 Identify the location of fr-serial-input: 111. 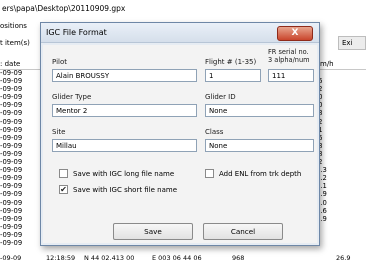
(291, 75).